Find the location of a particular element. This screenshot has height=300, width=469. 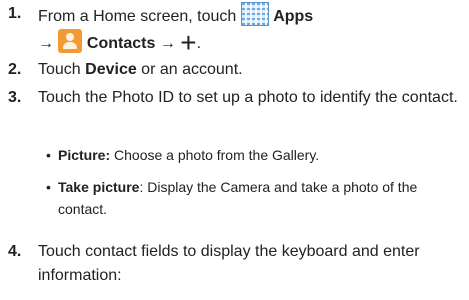

step-number: 3. is located at coordinates (15, 97).